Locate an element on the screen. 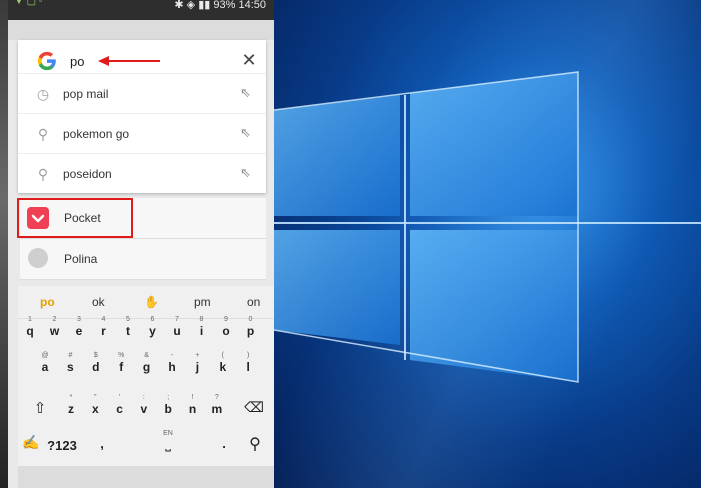  result-polina: Polina is located at coordinates (143, 259).